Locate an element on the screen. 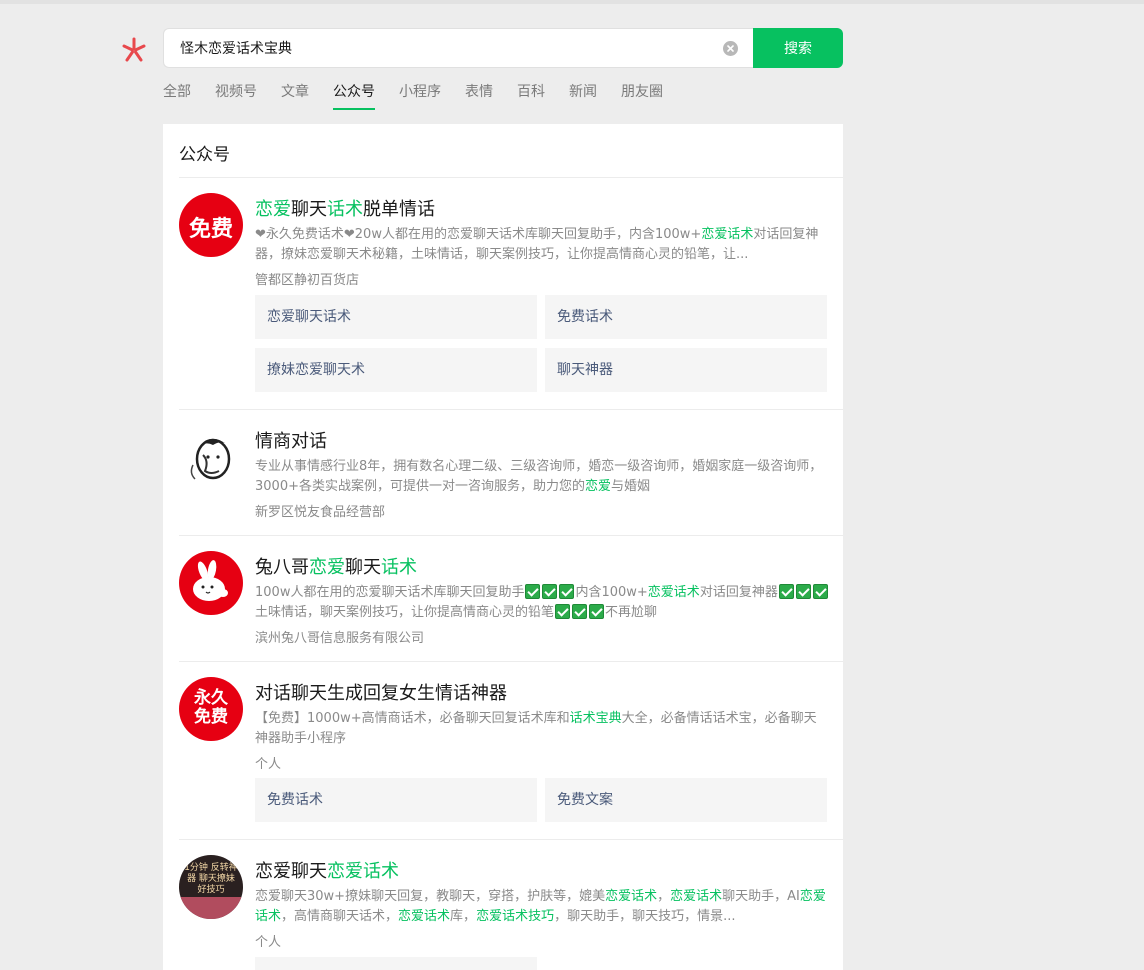 The image size is (1144, 970). tab-moments: 朋友圈 is located at coordinates (642, 96).